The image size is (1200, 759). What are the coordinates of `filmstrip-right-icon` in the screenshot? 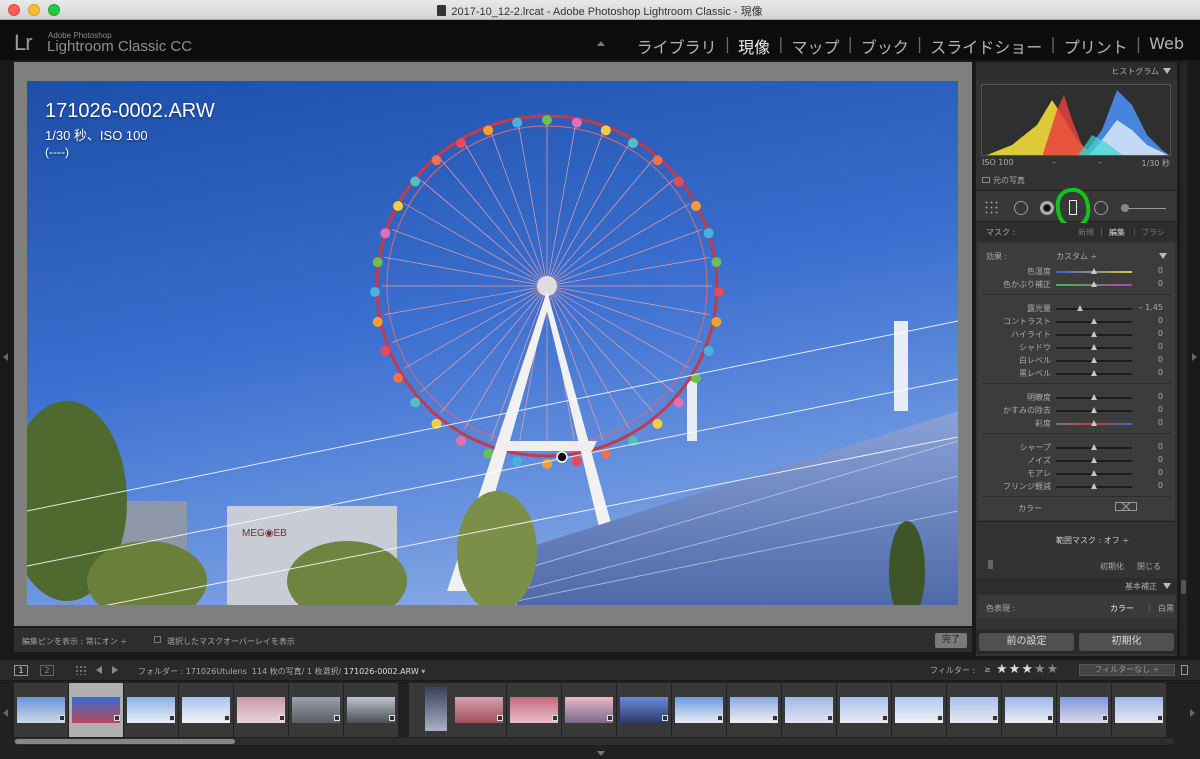 It's located at (1192, 713).